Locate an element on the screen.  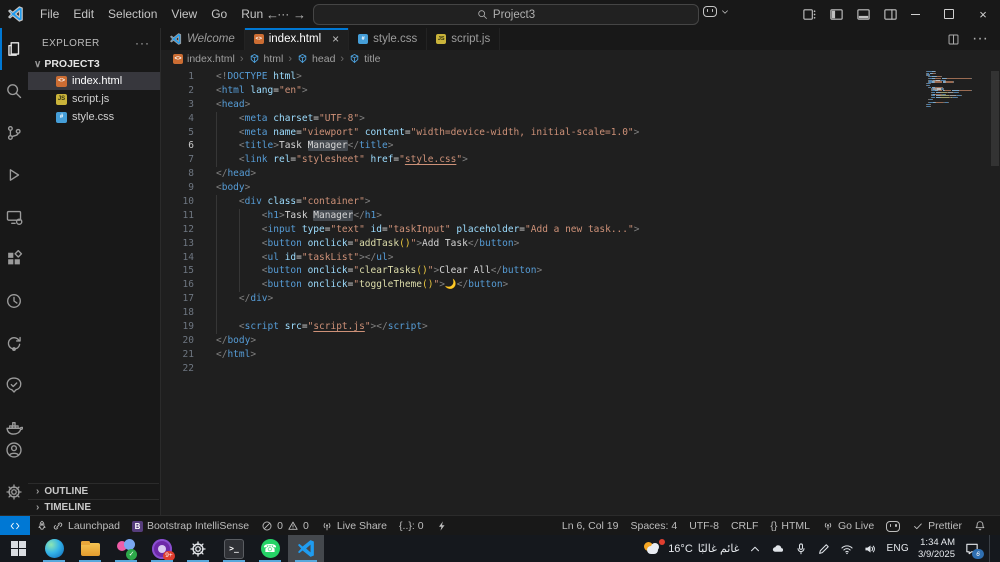
split-editor-icon is located at coordinates (953, 39).